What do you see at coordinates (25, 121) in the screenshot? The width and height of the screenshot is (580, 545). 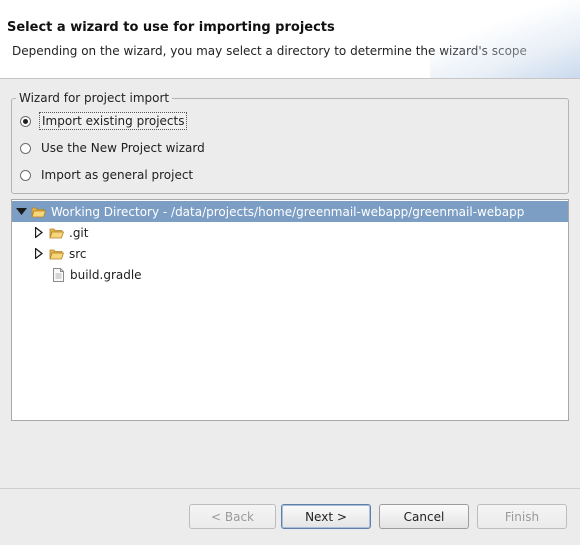 I see `radio-button-checked` at bounding box center [25, 121].